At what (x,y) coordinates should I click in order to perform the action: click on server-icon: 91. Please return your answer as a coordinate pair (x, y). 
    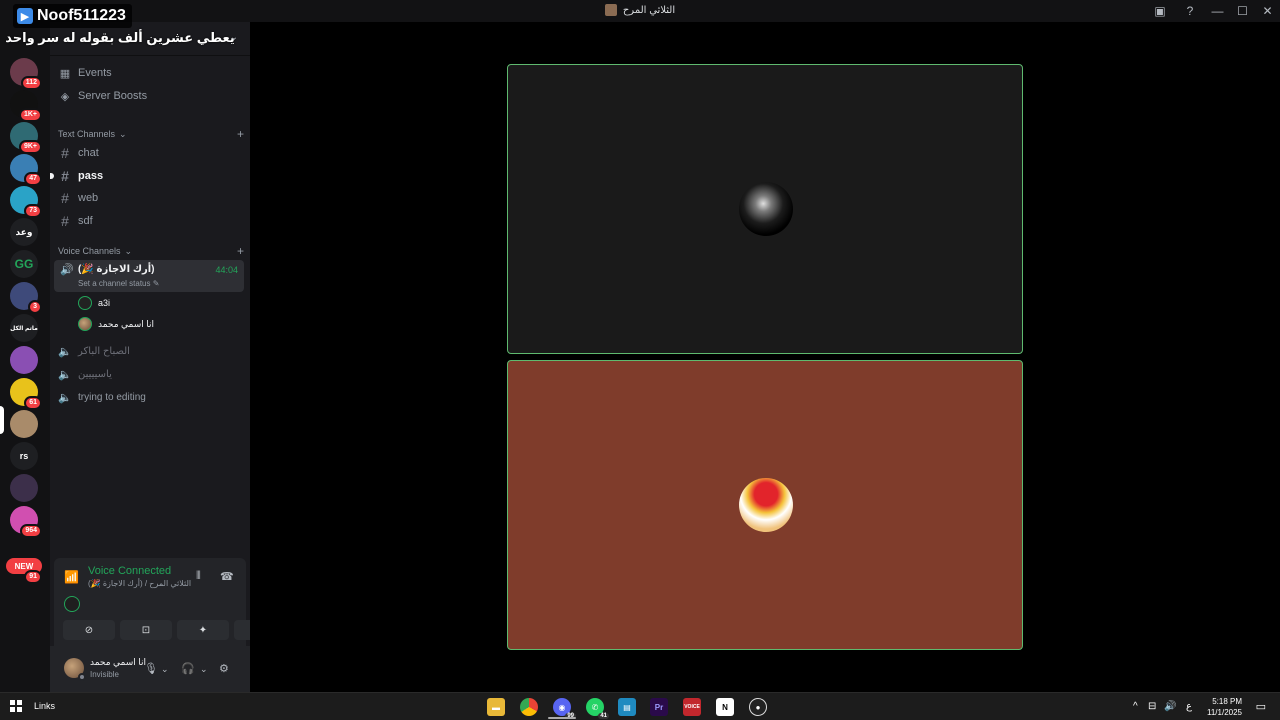
    Looking at the image, I should click on (26, 577).